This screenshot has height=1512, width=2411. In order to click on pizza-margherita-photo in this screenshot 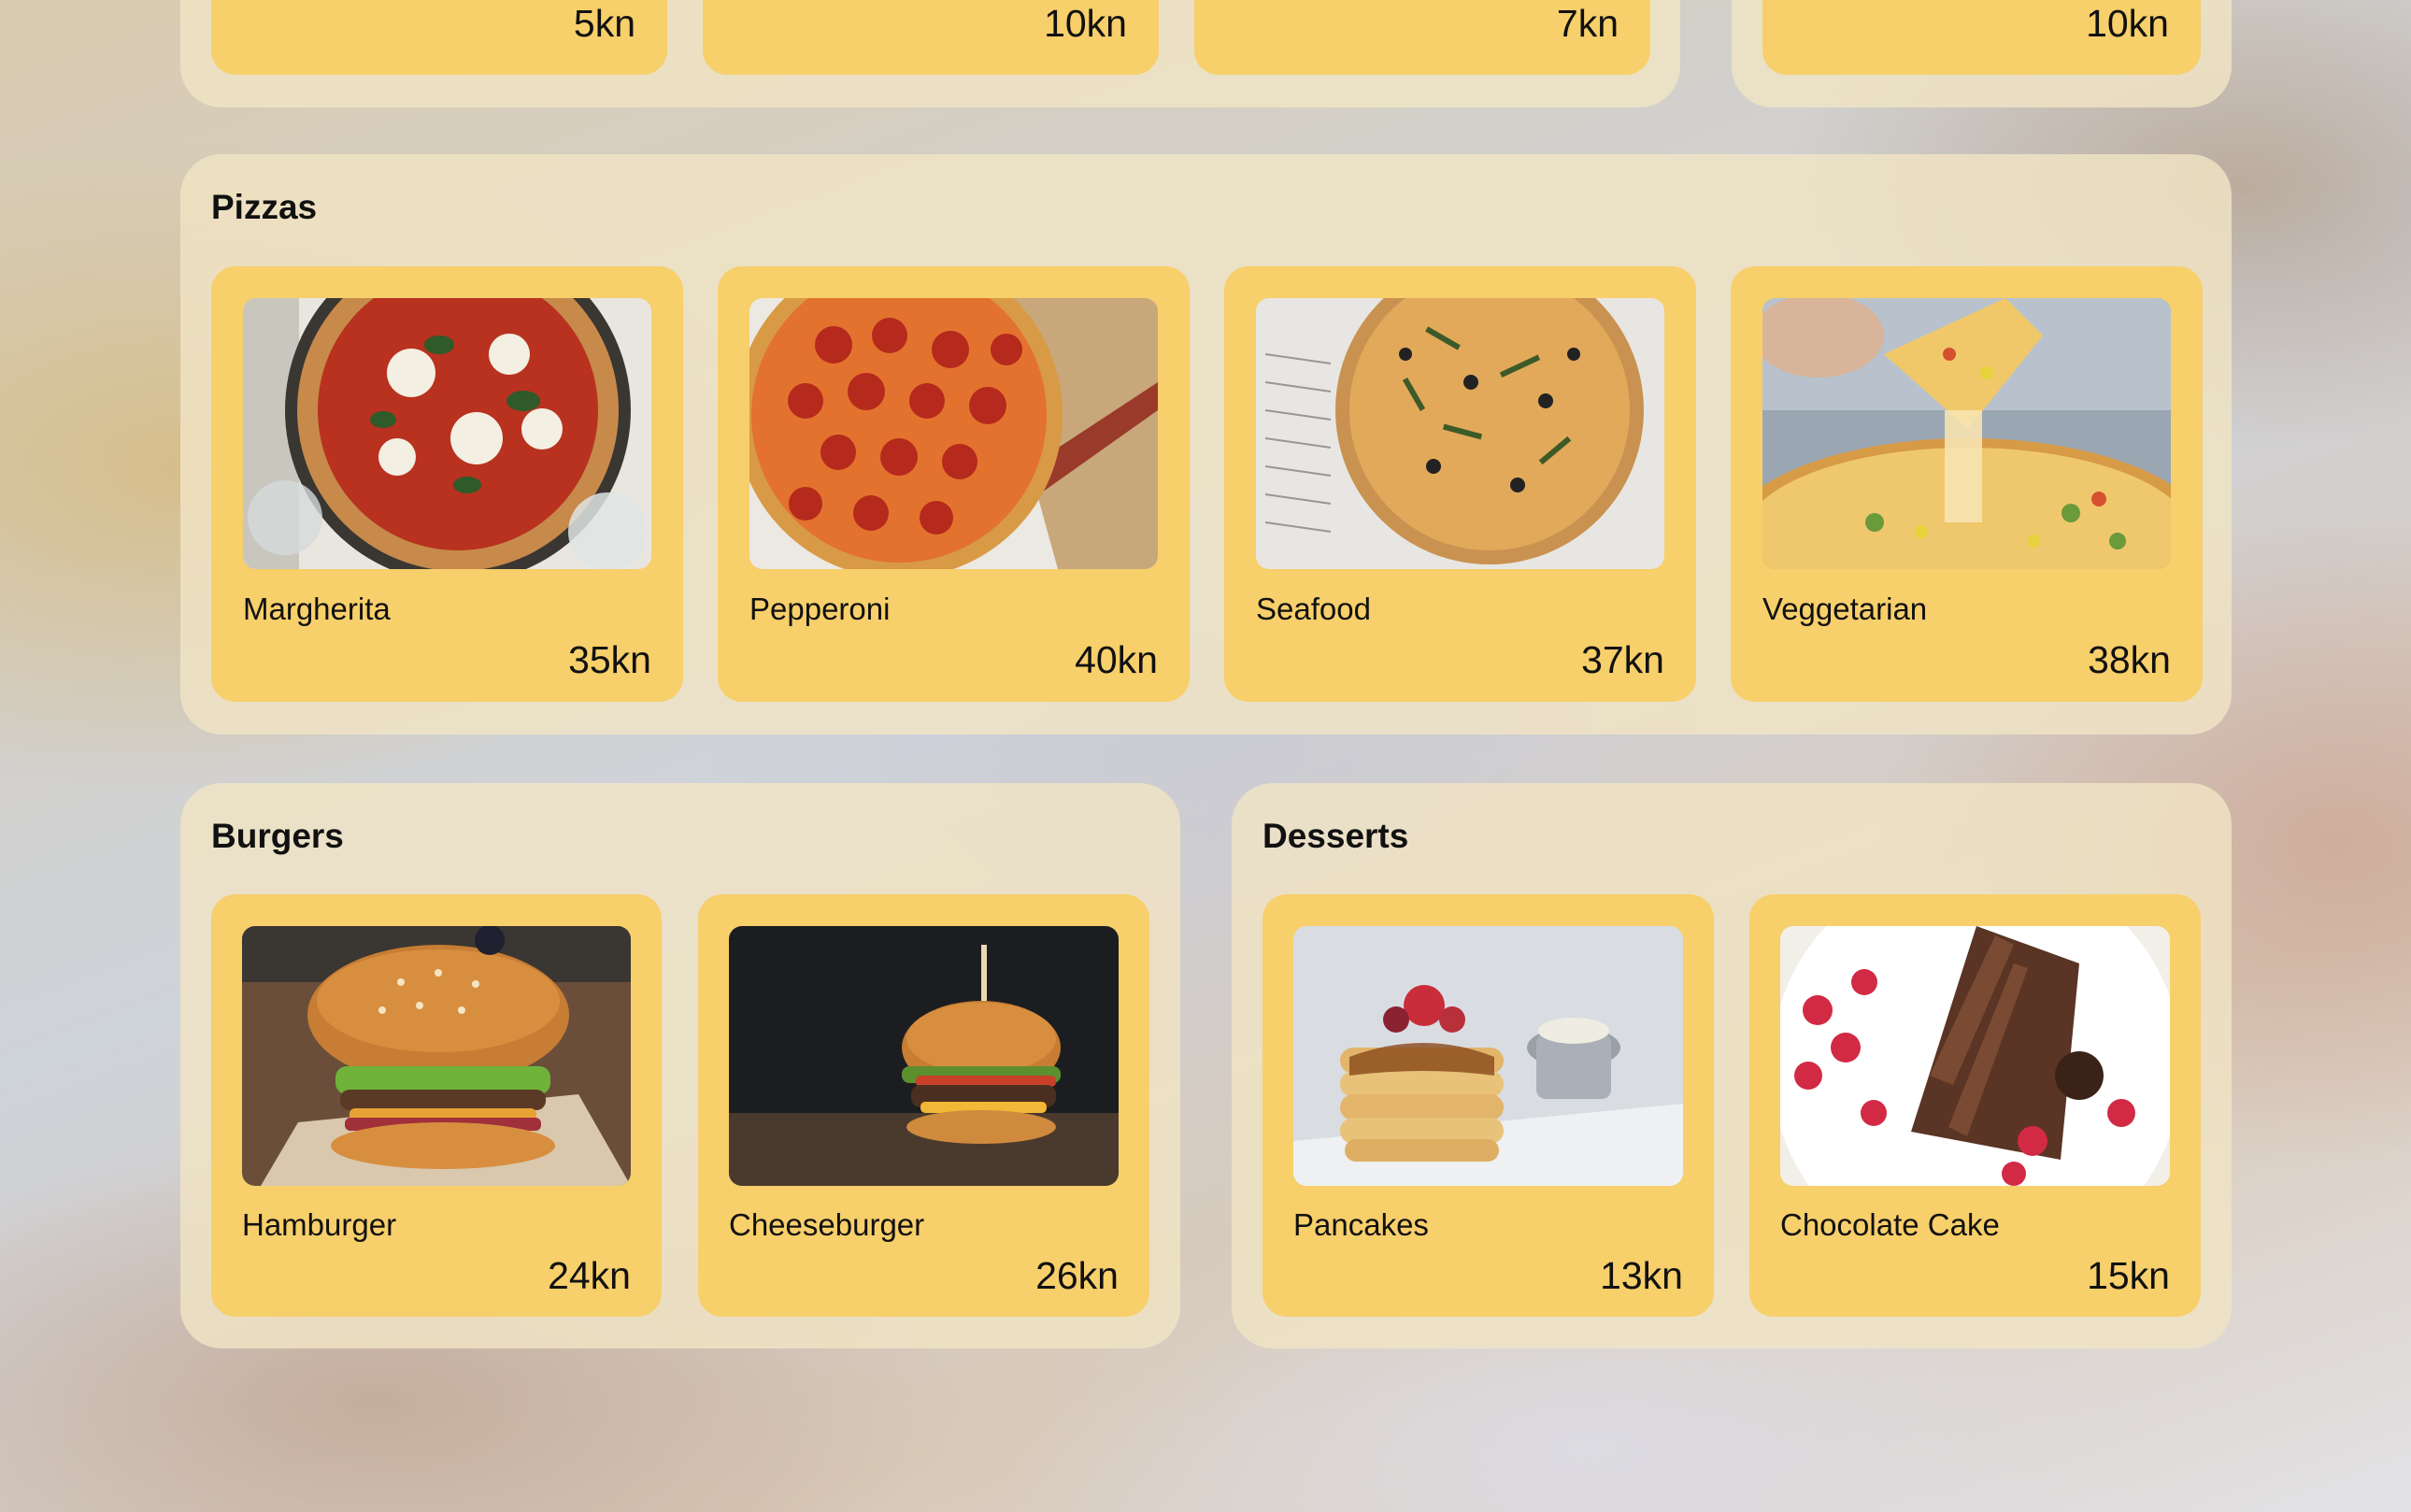, I will do `click(447, 433)`.